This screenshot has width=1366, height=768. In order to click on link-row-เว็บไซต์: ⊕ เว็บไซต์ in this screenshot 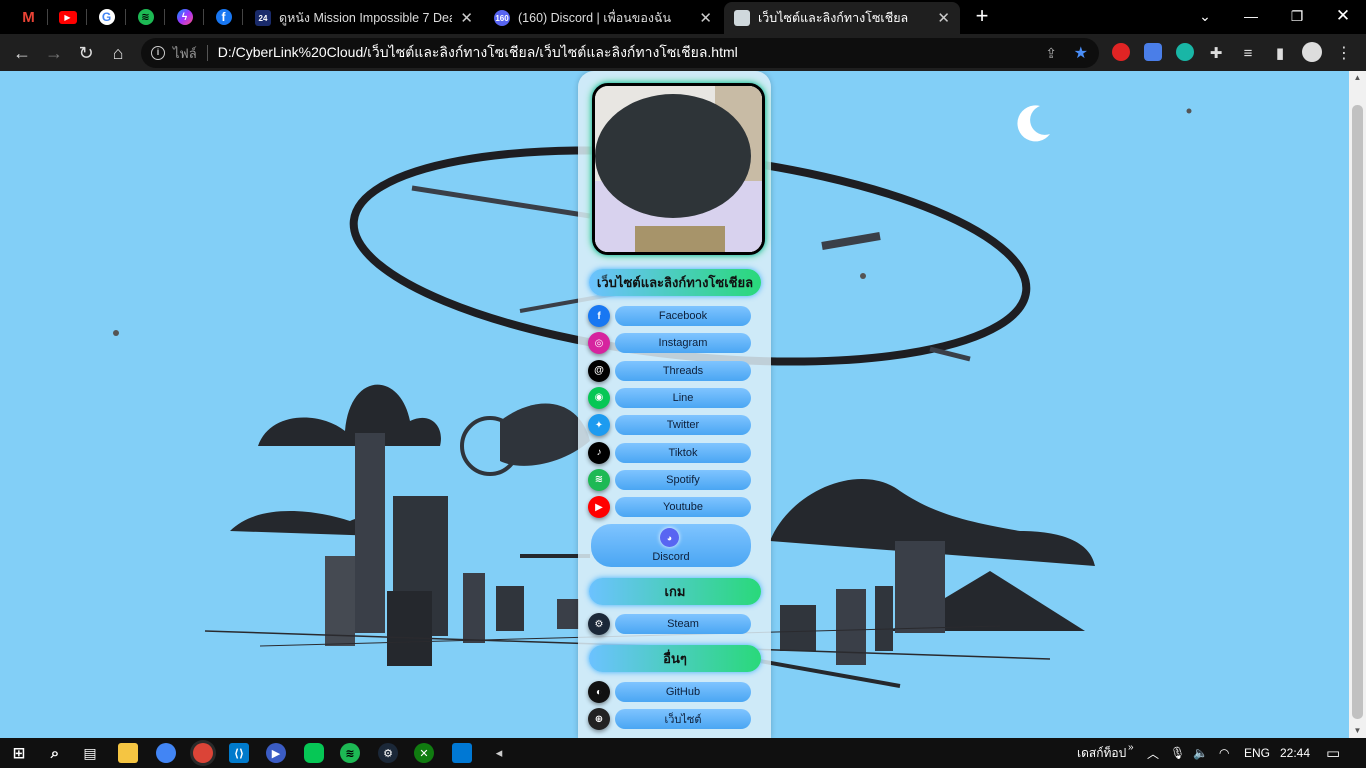, I will do `click(670, 719)`.